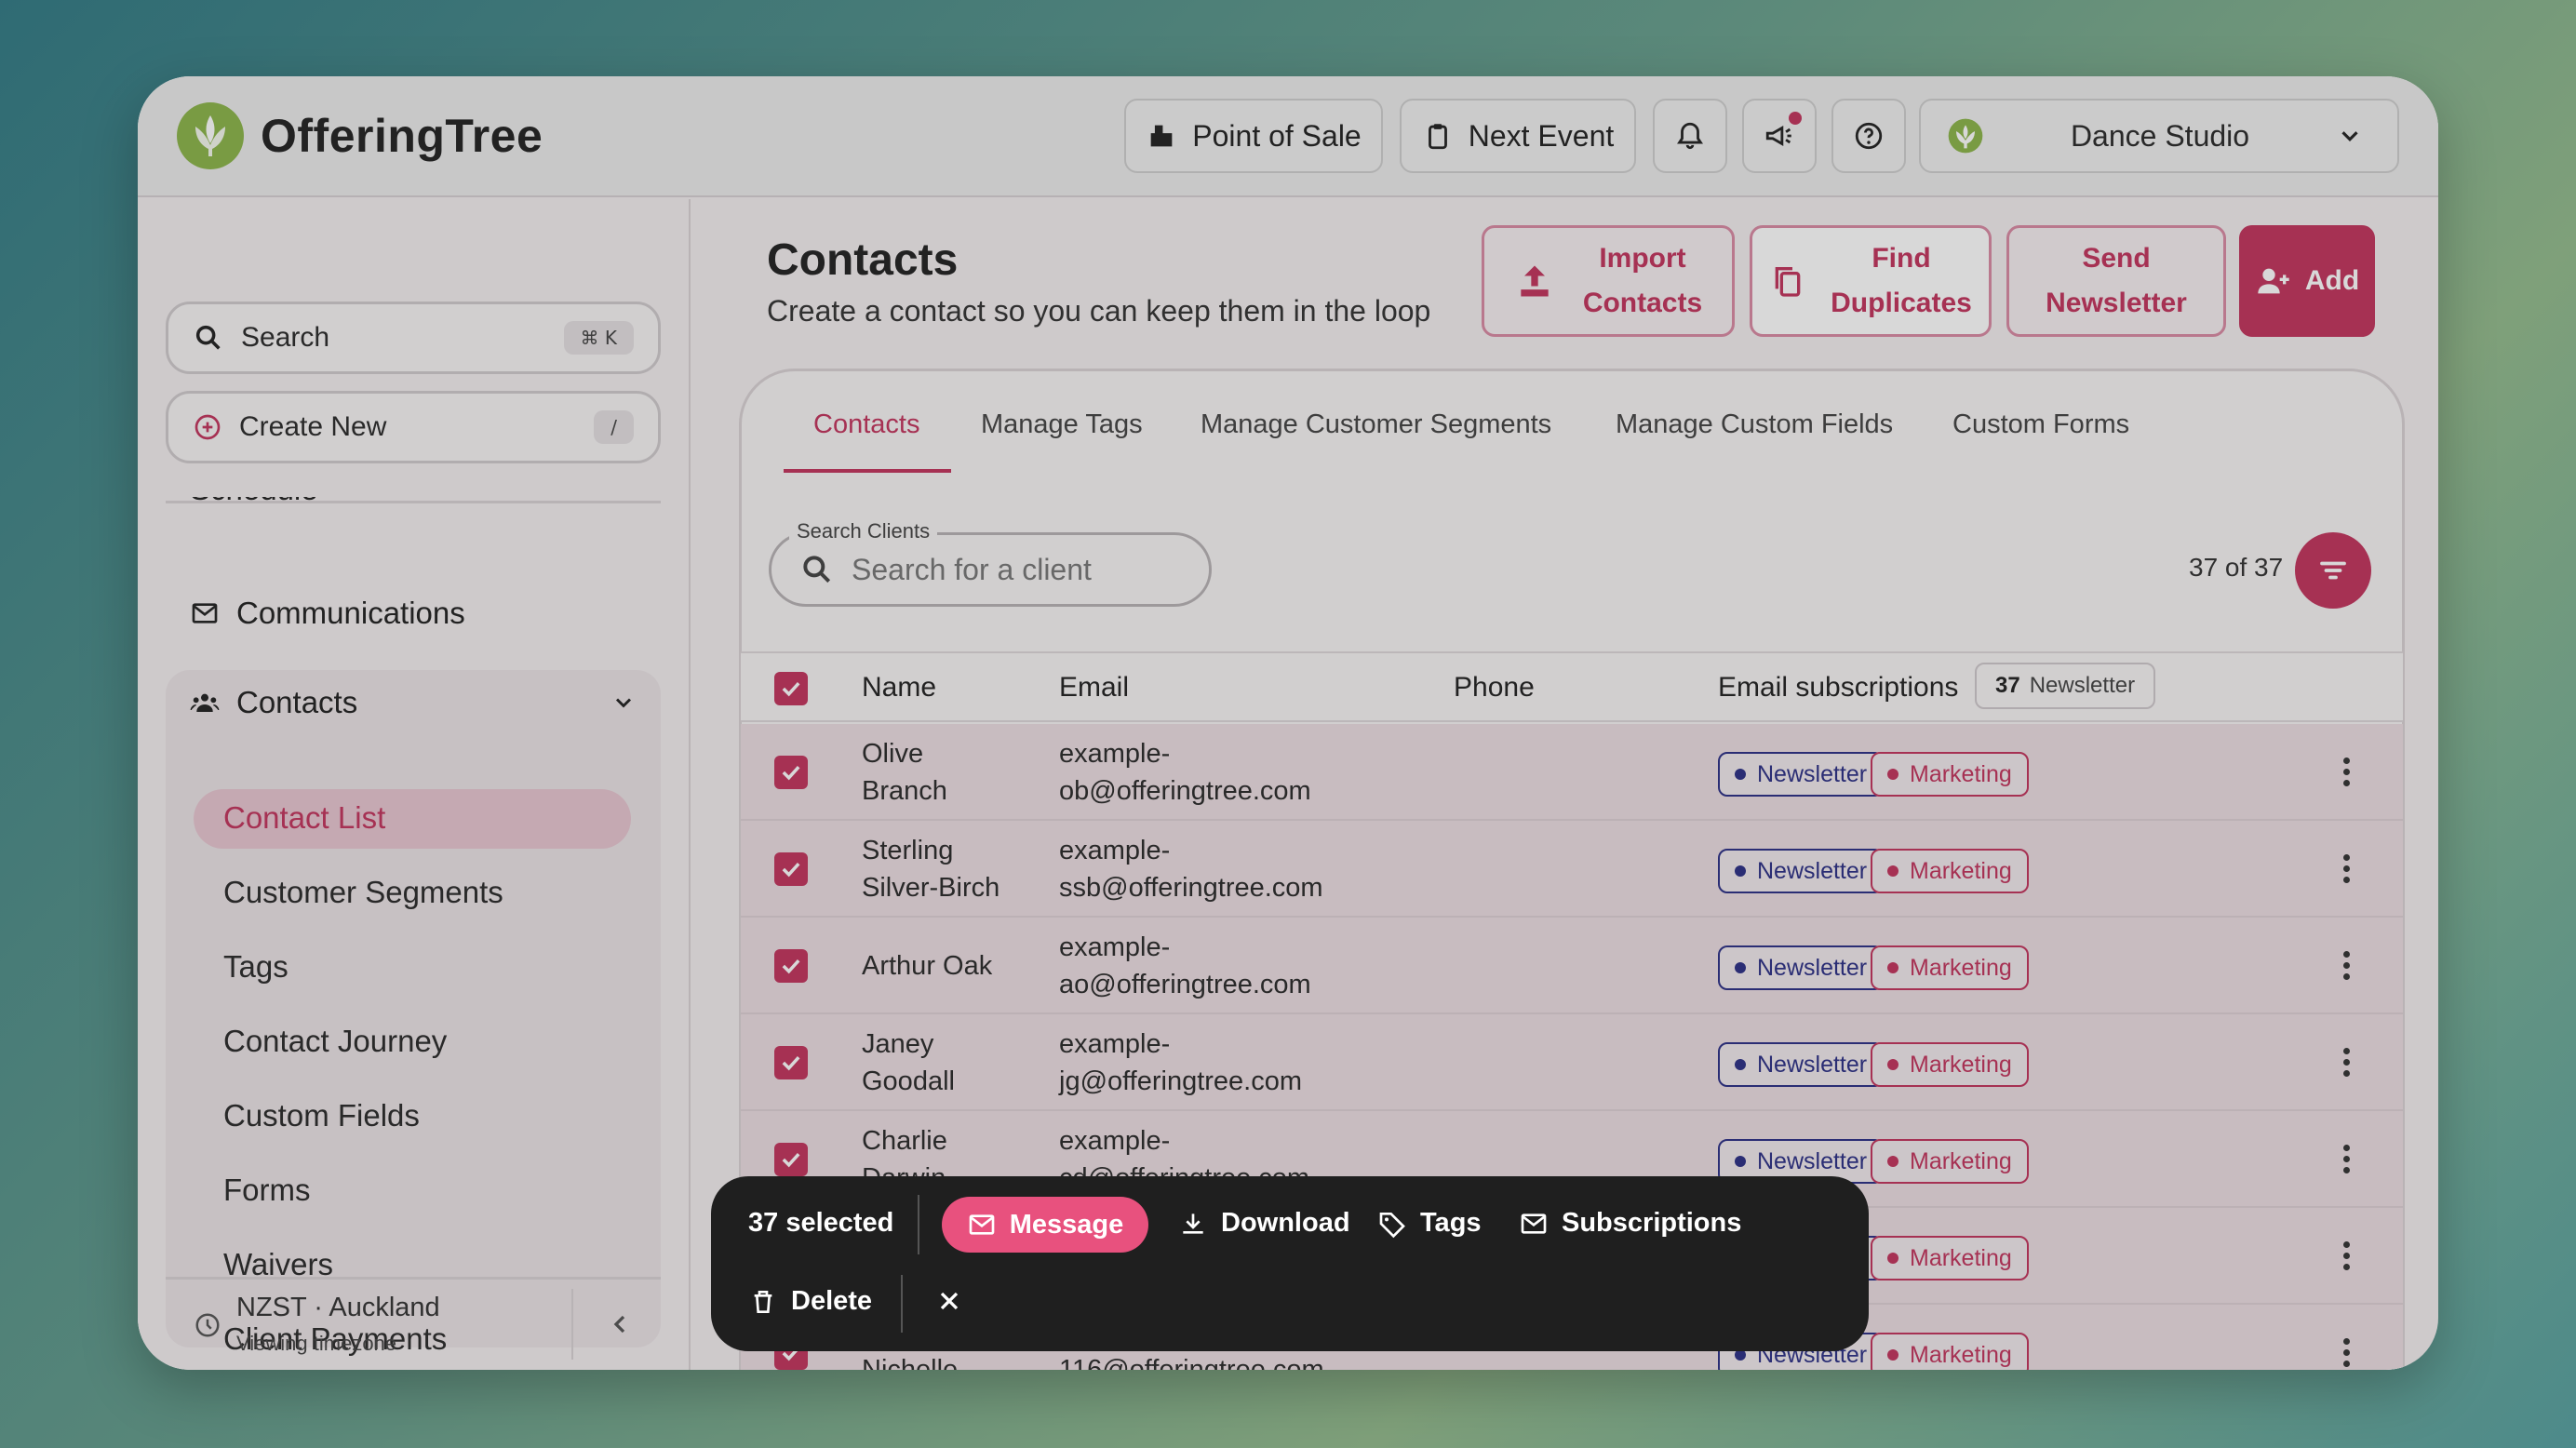 The height and width of the screenshot is (1448, 2576). What do you see at coordinates (810, 1301) in the screenshot?
I see `delete-button: Delete` at bounding box center [810, 1301].